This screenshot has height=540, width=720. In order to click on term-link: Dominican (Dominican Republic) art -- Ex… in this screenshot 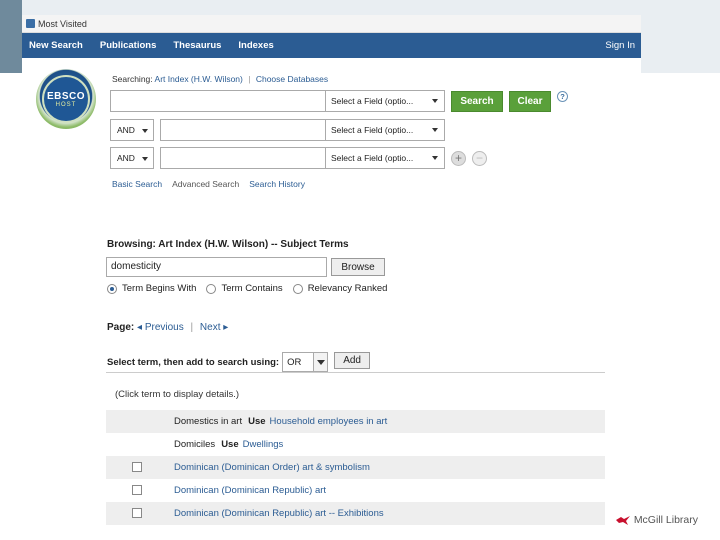, I will do `click(279, 513)`.